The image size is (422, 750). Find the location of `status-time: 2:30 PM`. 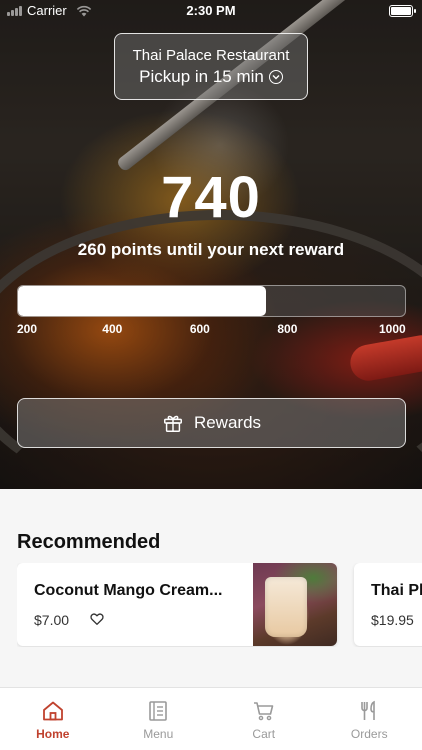

status-time: 2:30 PM is located at coordinates (211, 10).